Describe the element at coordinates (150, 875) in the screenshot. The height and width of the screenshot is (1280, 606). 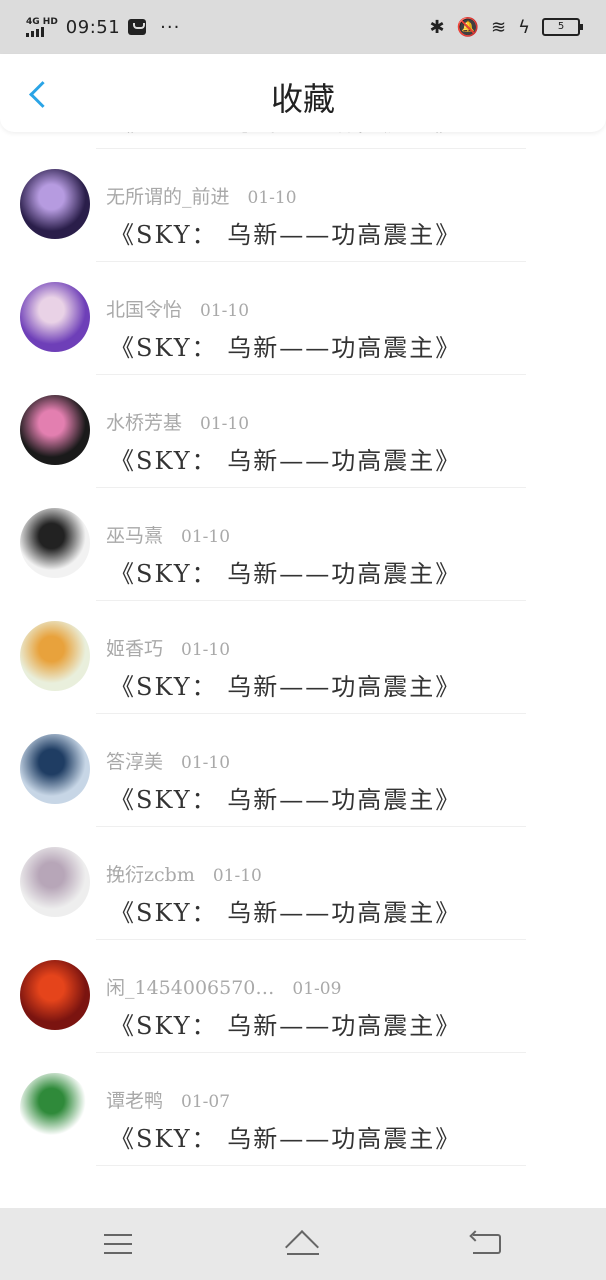
I see `username: 挽衍zcbm` at that location.